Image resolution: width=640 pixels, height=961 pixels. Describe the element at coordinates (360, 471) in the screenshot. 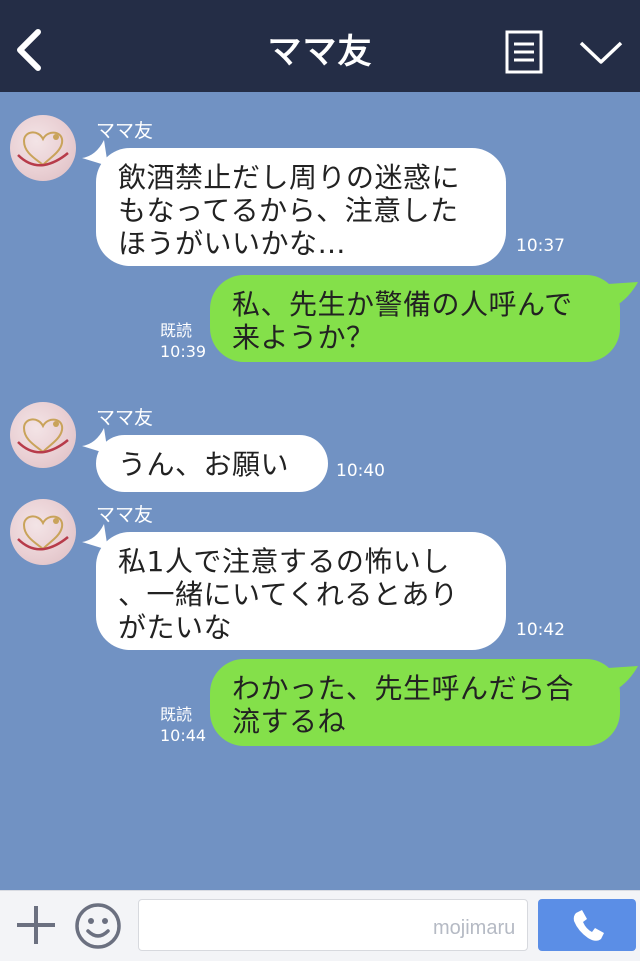

I see `message-time: 10:40` at that location.